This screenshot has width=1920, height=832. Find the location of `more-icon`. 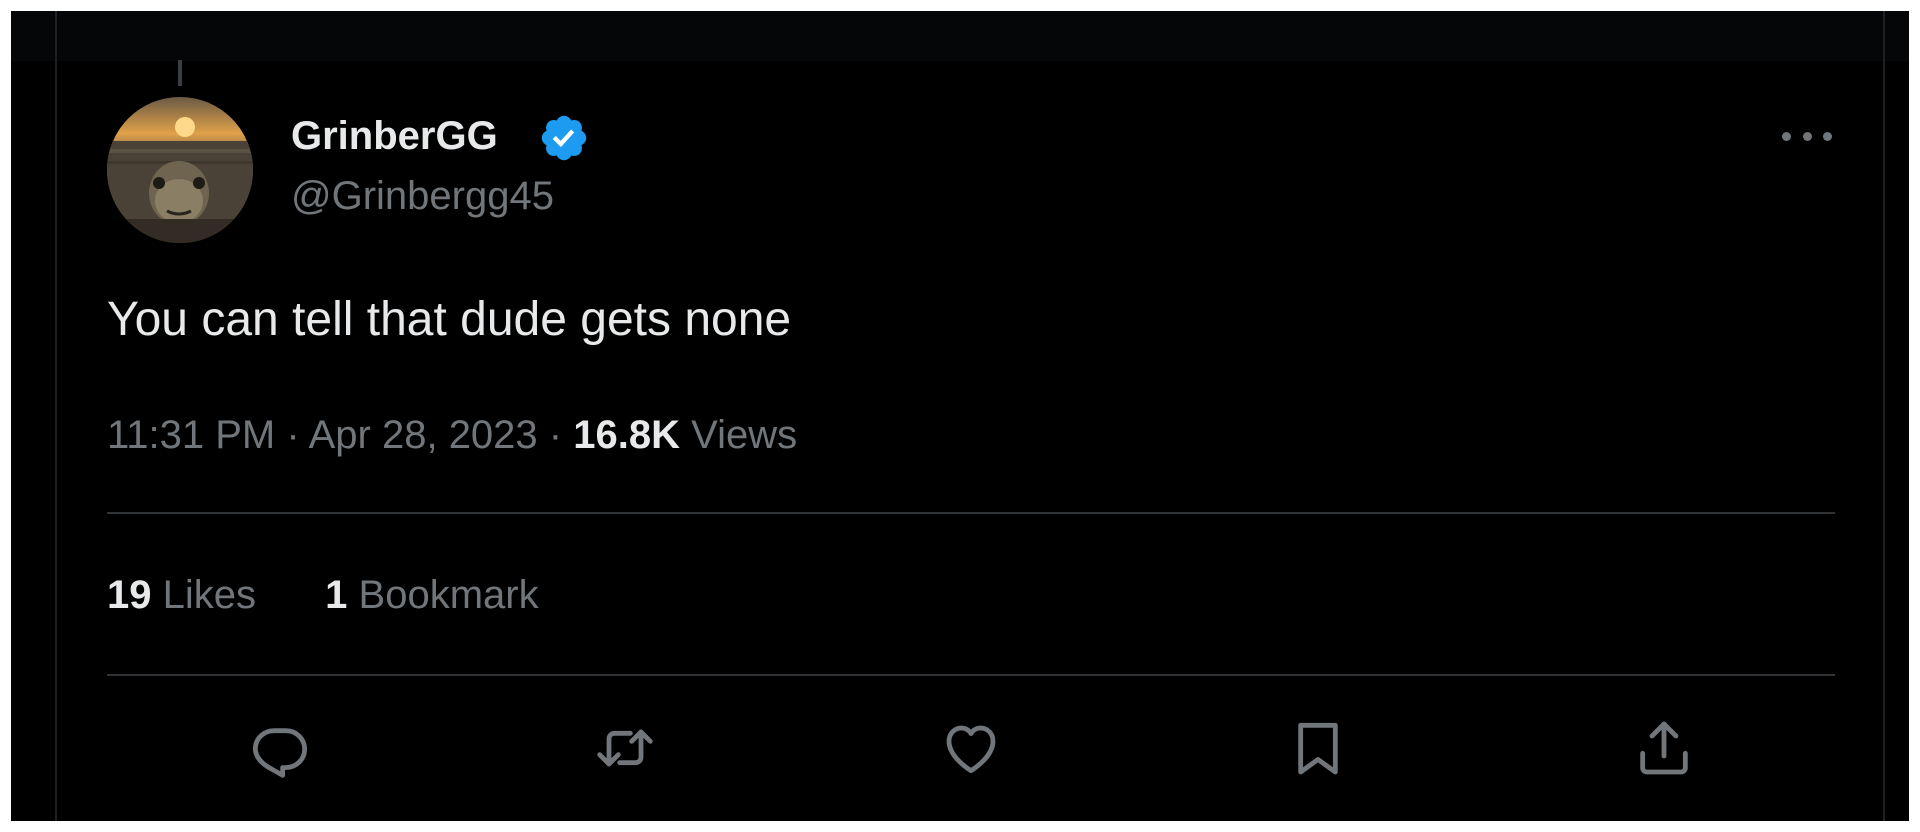

more-icon is located at coordinates (1807, 136).